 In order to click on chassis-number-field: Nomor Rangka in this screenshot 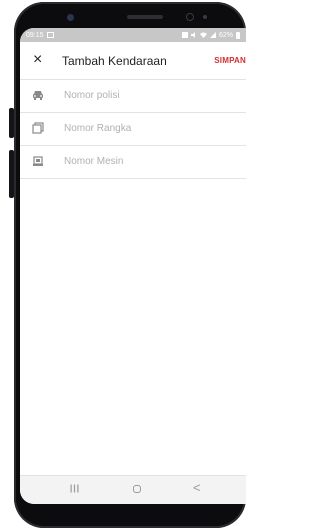, I will do `click(133, 128)`.